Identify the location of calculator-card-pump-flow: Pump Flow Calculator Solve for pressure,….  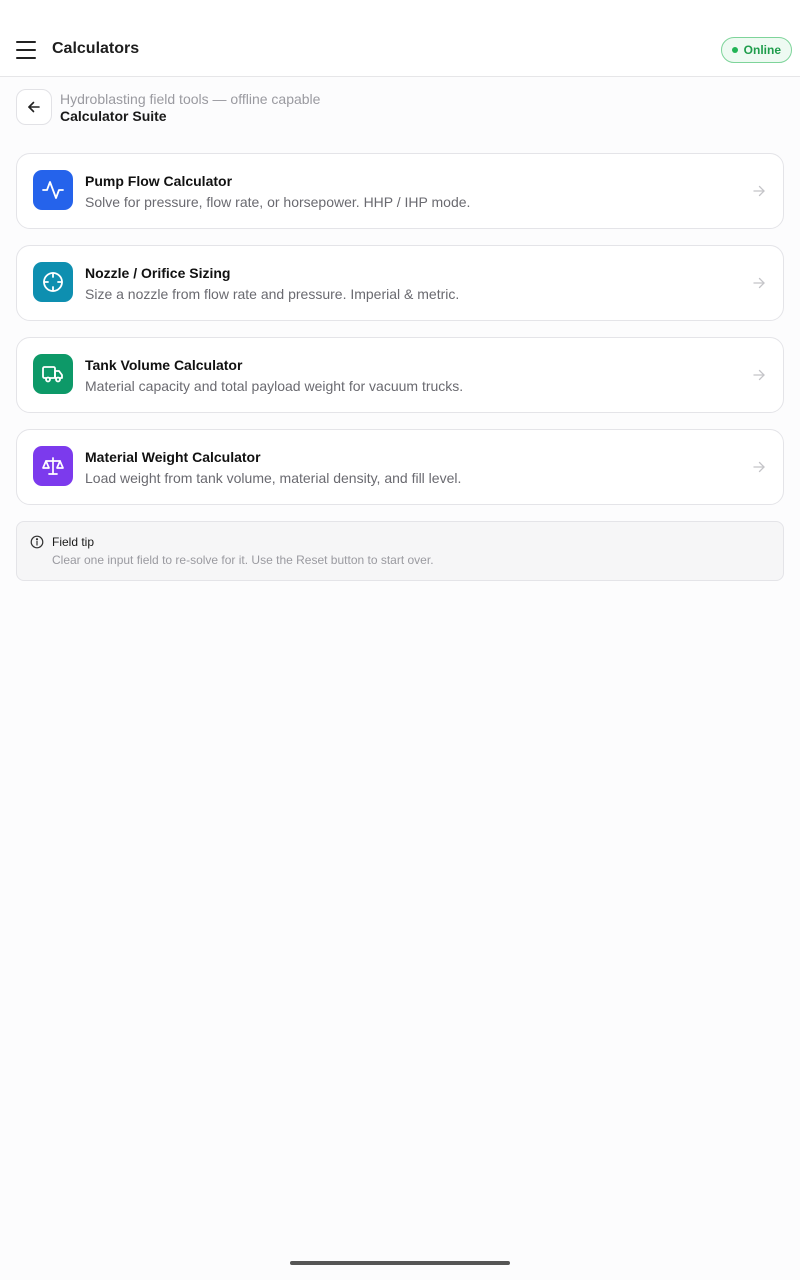
(400, 191).